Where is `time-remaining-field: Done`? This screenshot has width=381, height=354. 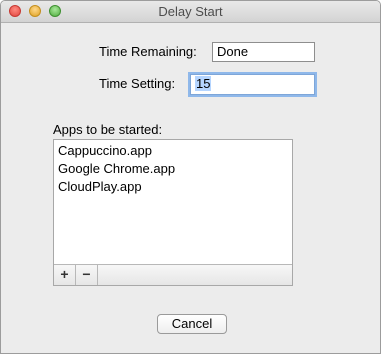
time-remaining-field: Done is located at coordinates (263, 52).